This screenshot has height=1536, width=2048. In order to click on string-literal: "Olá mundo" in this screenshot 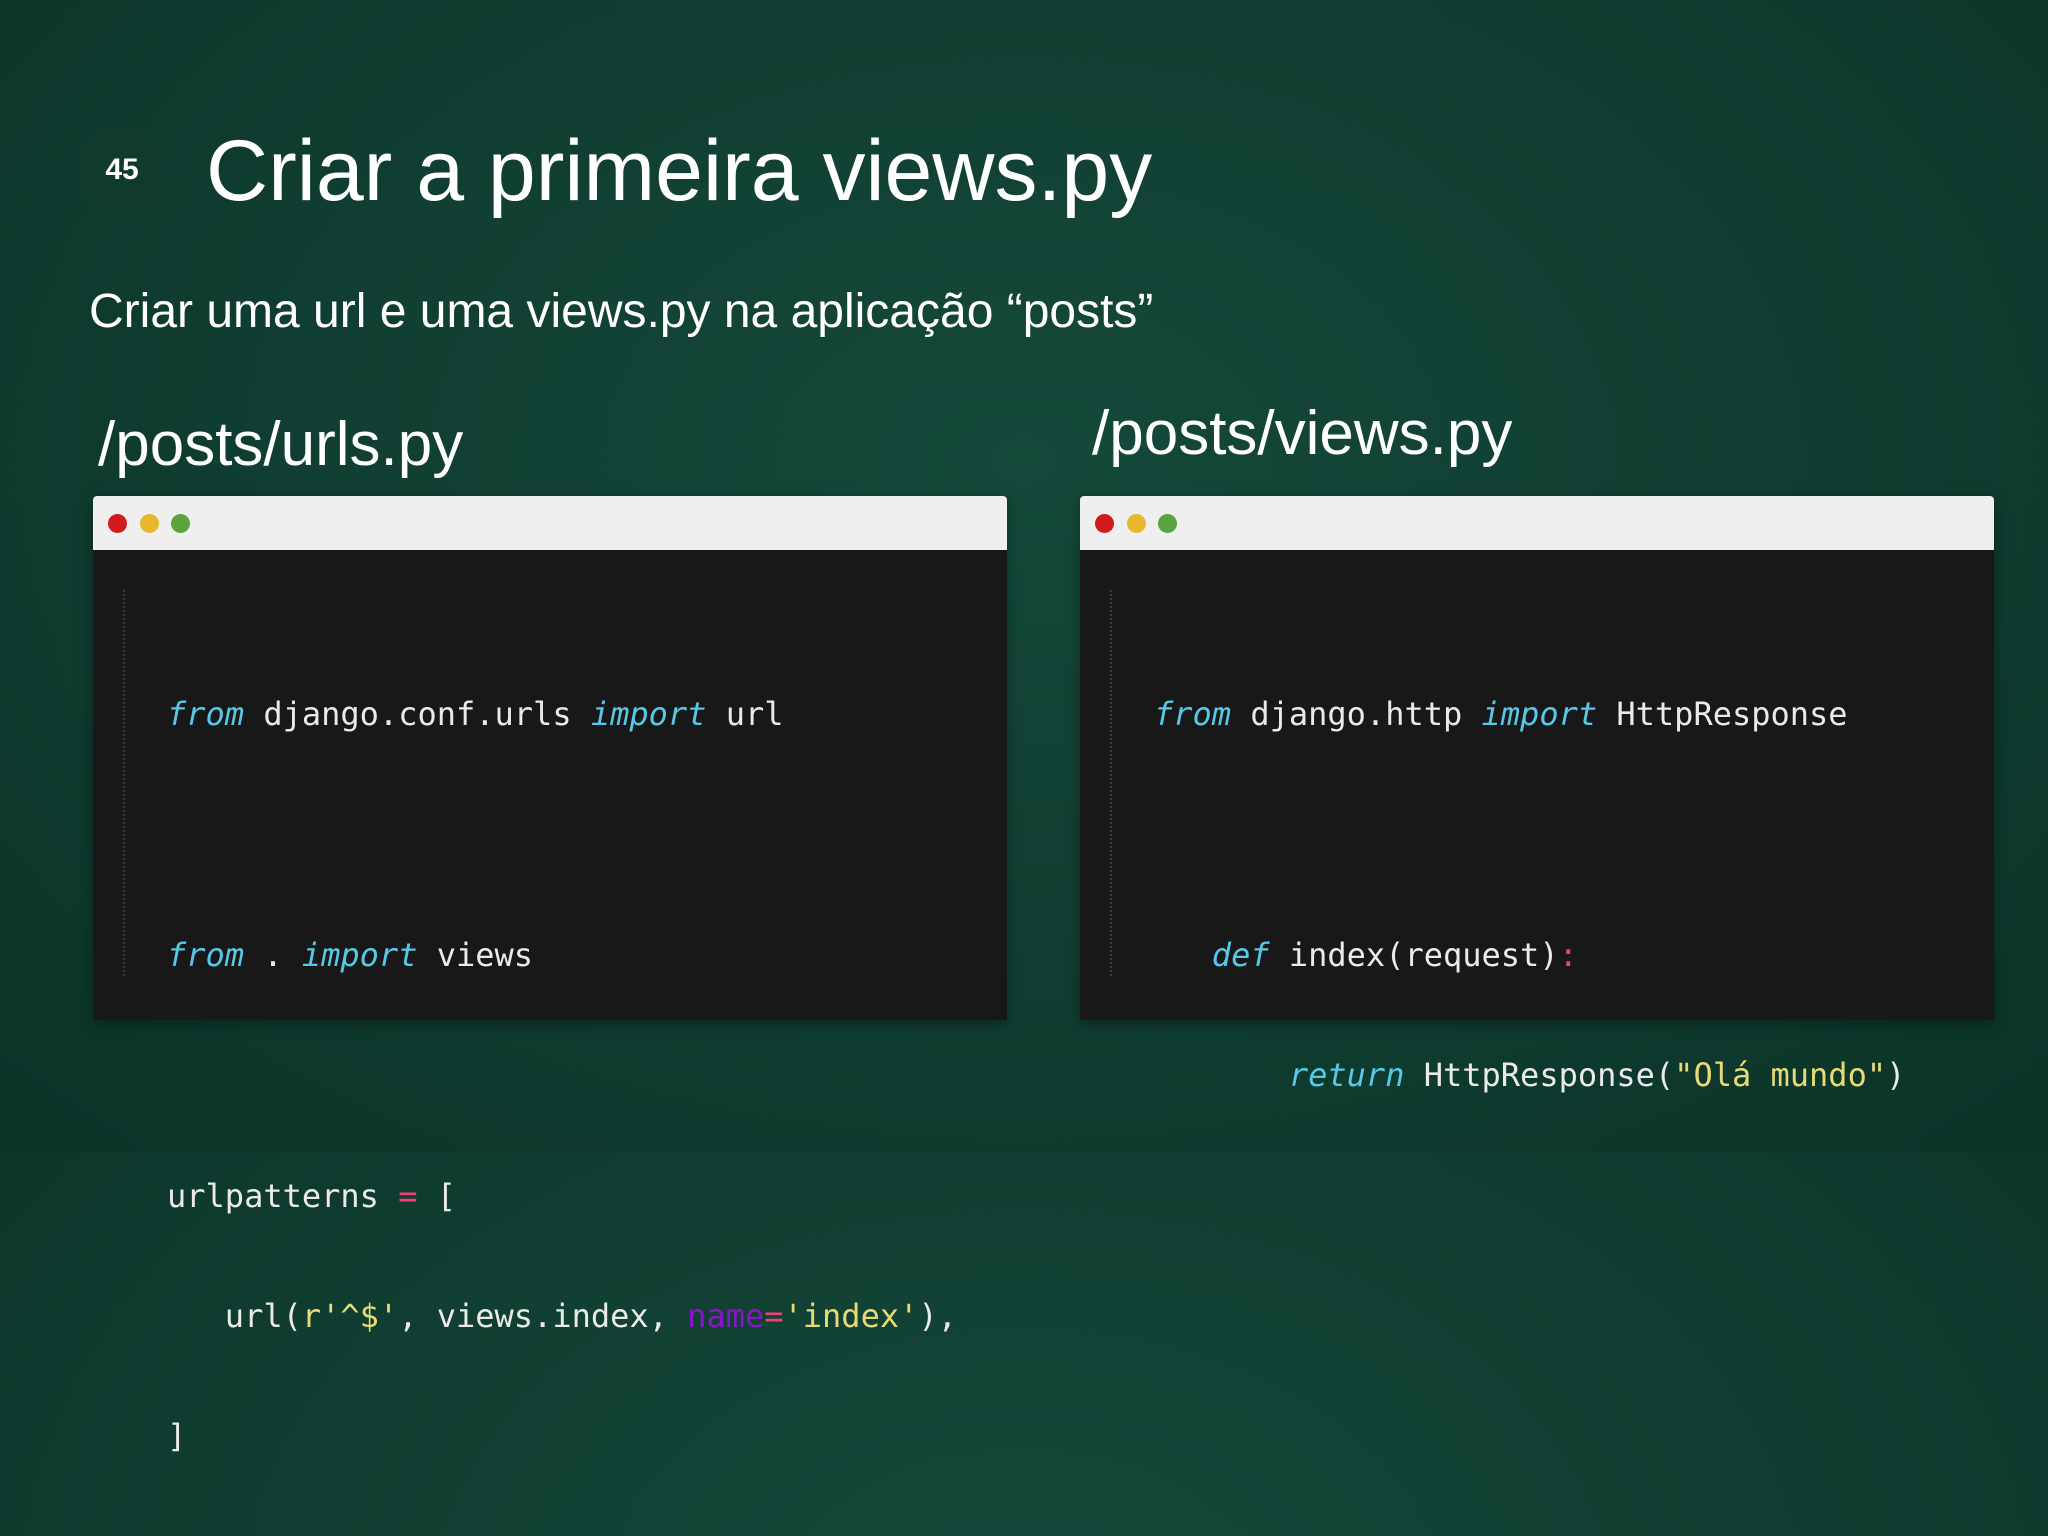, I will do `click(1780, 1075)`.